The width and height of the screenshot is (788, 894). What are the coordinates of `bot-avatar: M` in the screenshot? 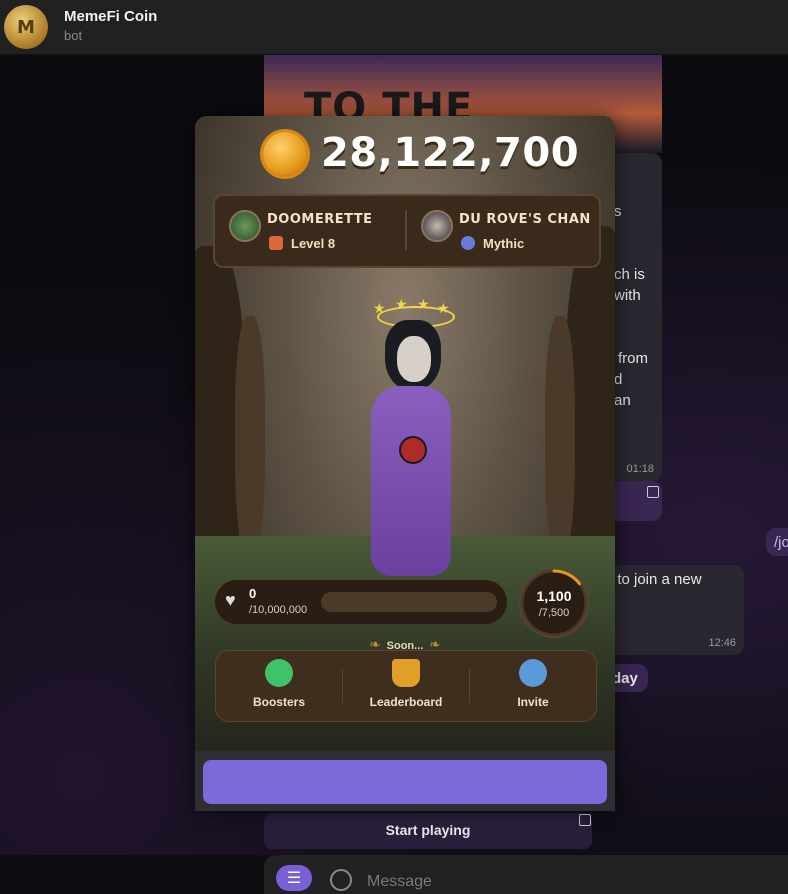 It's located at (26, 27).